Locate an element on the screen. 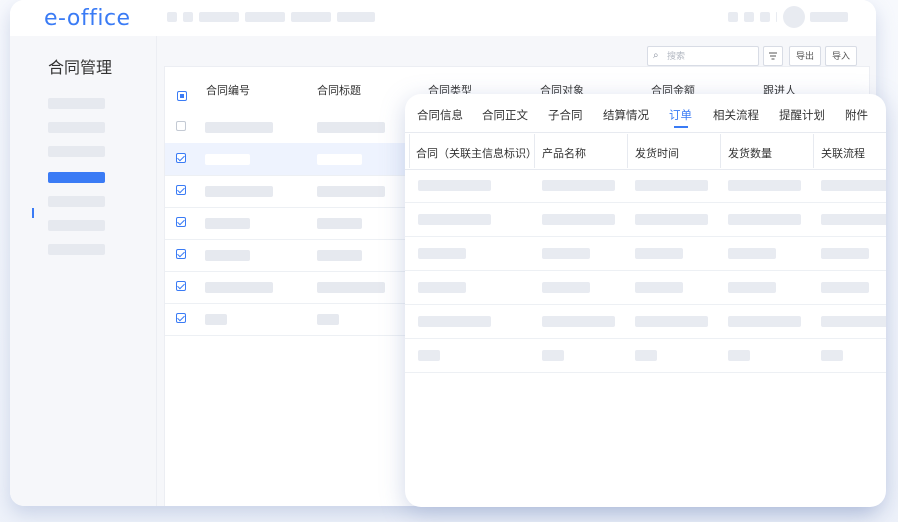 This screenshot has height=522, width=898. select-all-checkbox is located at coordinates (182, 96).